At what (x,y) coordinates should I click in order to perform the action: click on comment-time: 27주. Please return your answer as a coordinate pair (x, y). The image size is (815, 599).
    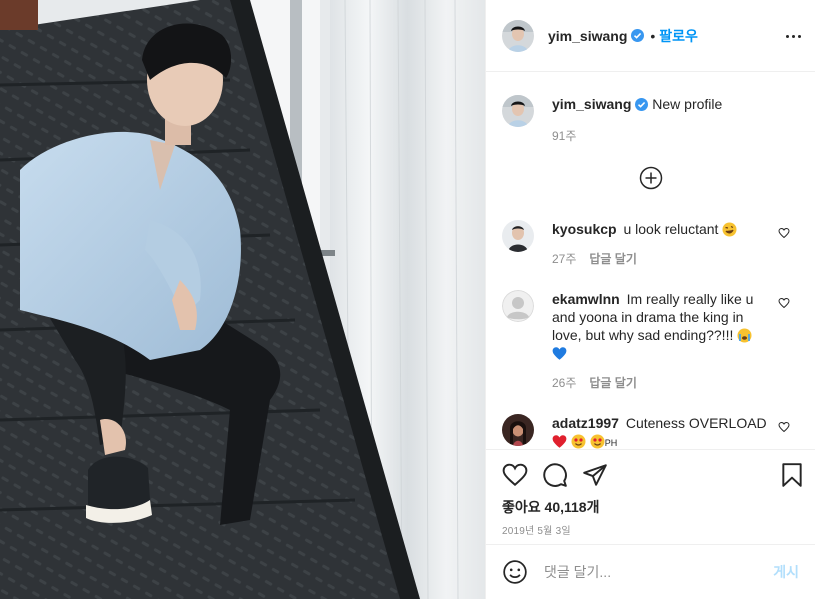
    Looking at the image, I should click on (564, 259).